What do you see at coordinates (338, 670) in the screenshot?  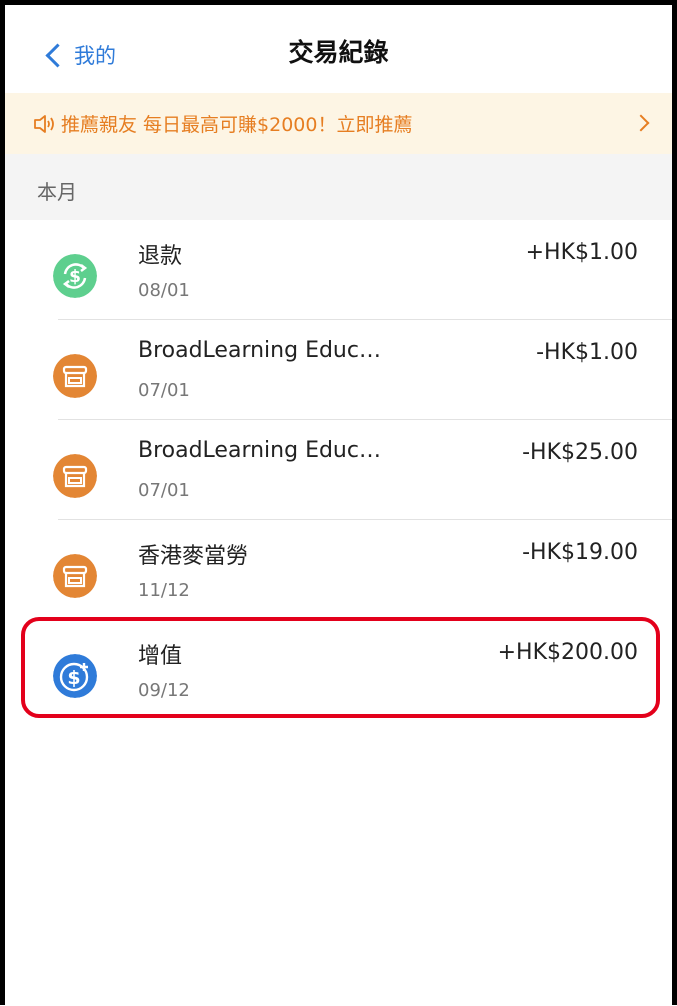 I see `transaction-row: $ 增值 09/12 +HK$200.00` at bounding box center [338, 670].